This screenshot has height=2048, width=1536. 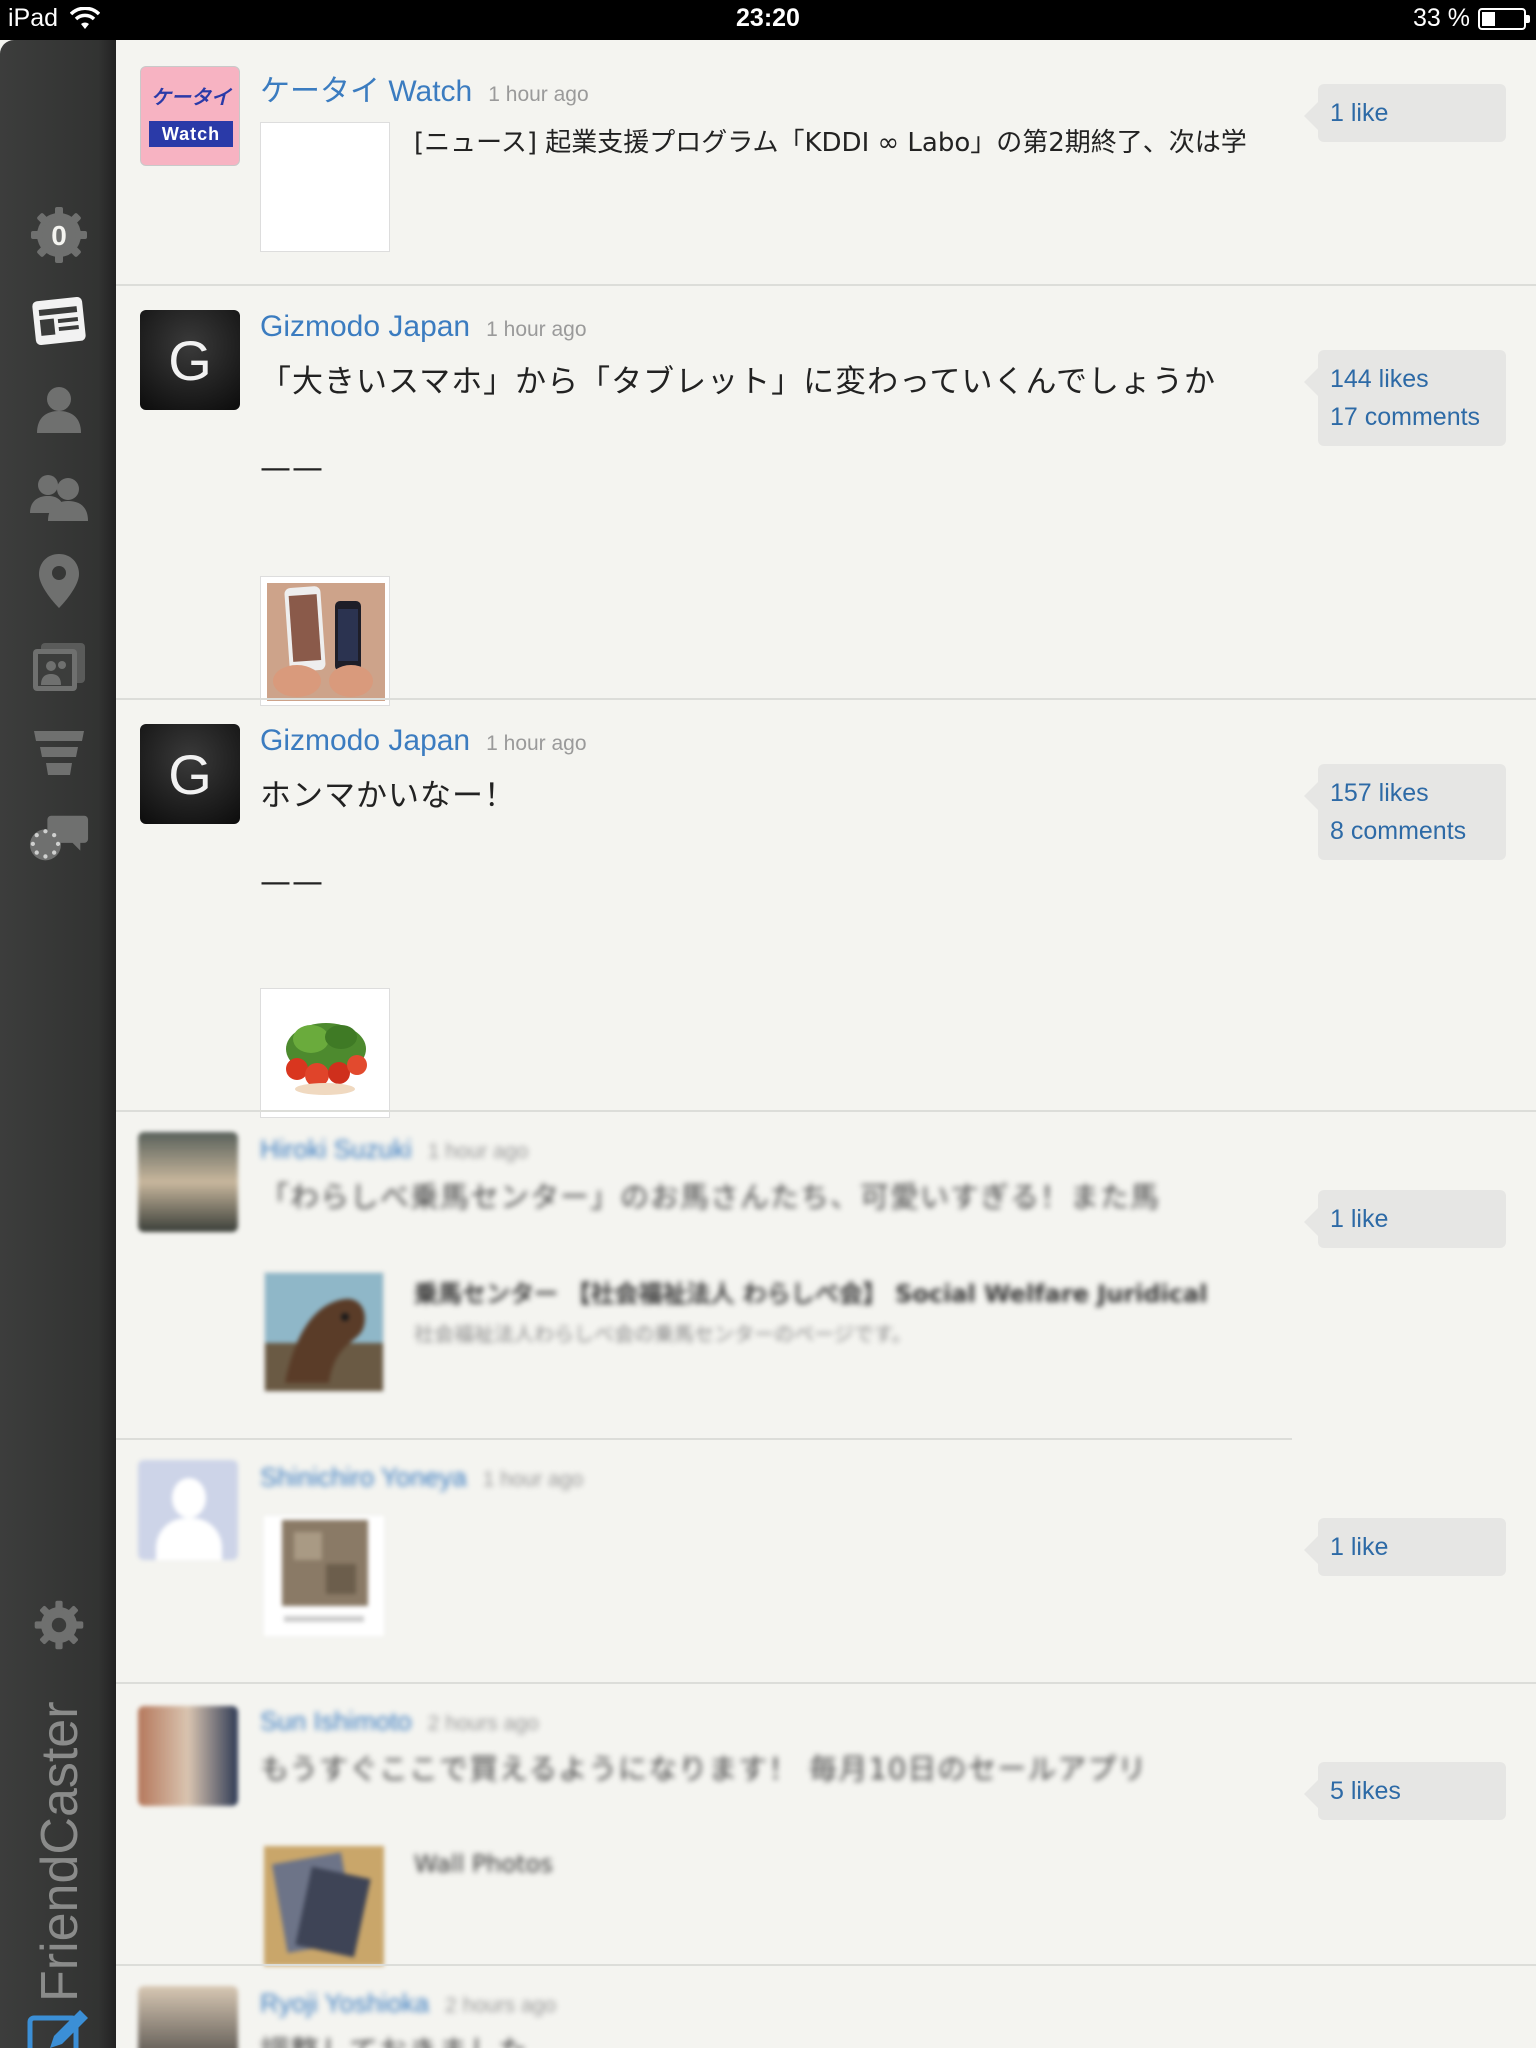 What do you see at coordinates (60, 1851) in the screenshot?
I see `brand-name: FriendCaster` at bounding box center [60, 1851].